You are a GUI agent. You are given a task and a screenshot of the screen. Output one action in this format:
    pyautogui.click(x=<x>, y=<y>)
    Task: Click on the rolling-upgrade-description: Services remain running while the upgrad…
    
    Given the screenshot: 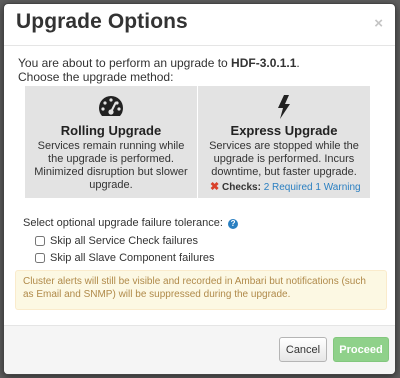 What is the action you would take?
    pyautogui.click(x=111, y=165)
    